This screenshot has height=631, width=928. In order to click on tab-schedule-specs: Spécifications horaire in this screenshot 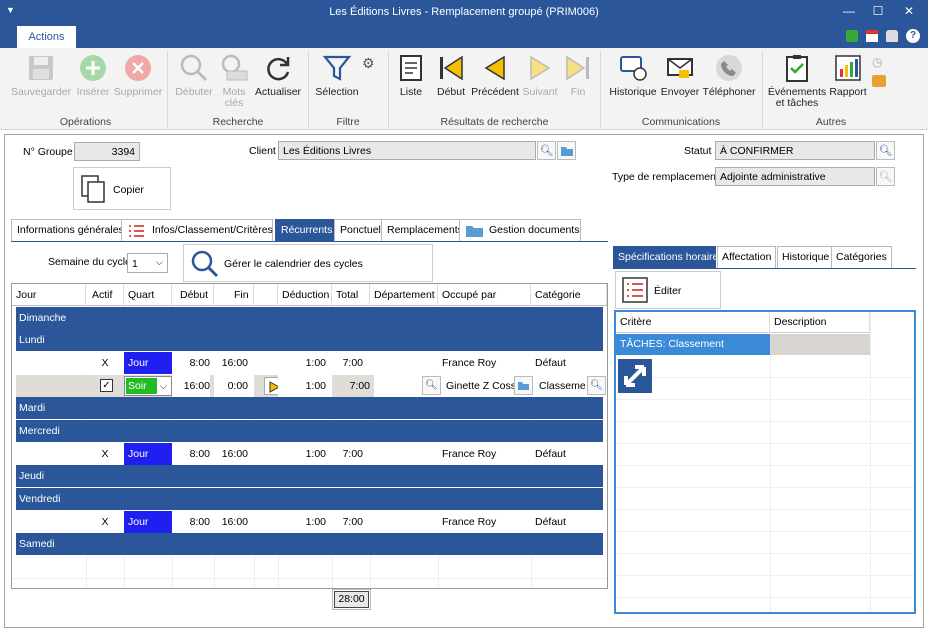, I will do `click(665, 257)`.